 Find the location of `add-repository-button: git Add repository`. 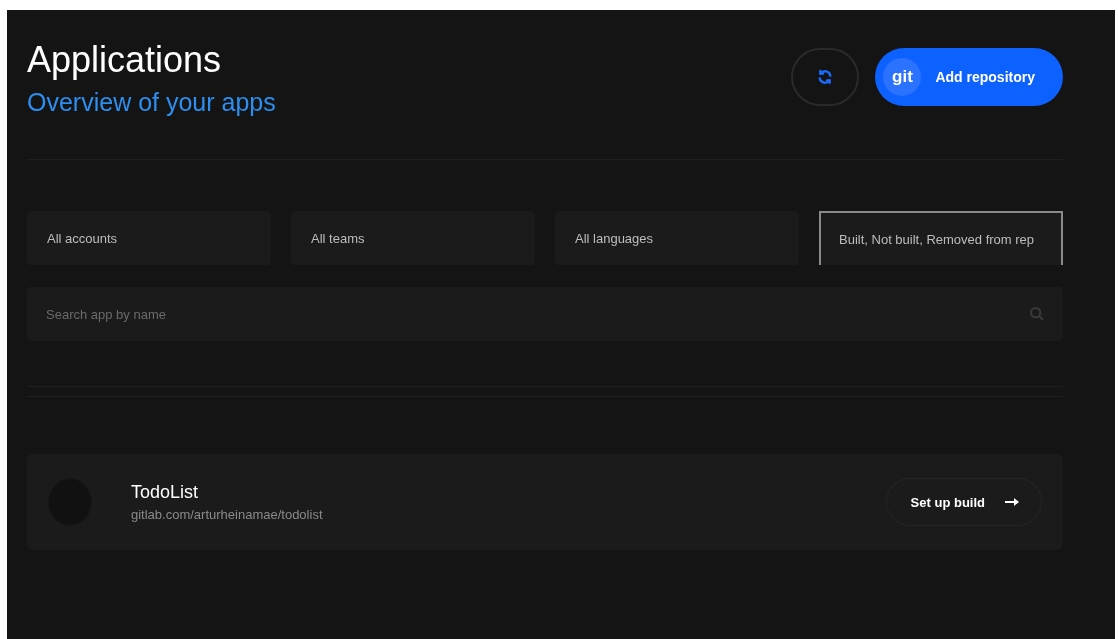

add-repository-button: git Add repository is located at coordinates (969, 77).